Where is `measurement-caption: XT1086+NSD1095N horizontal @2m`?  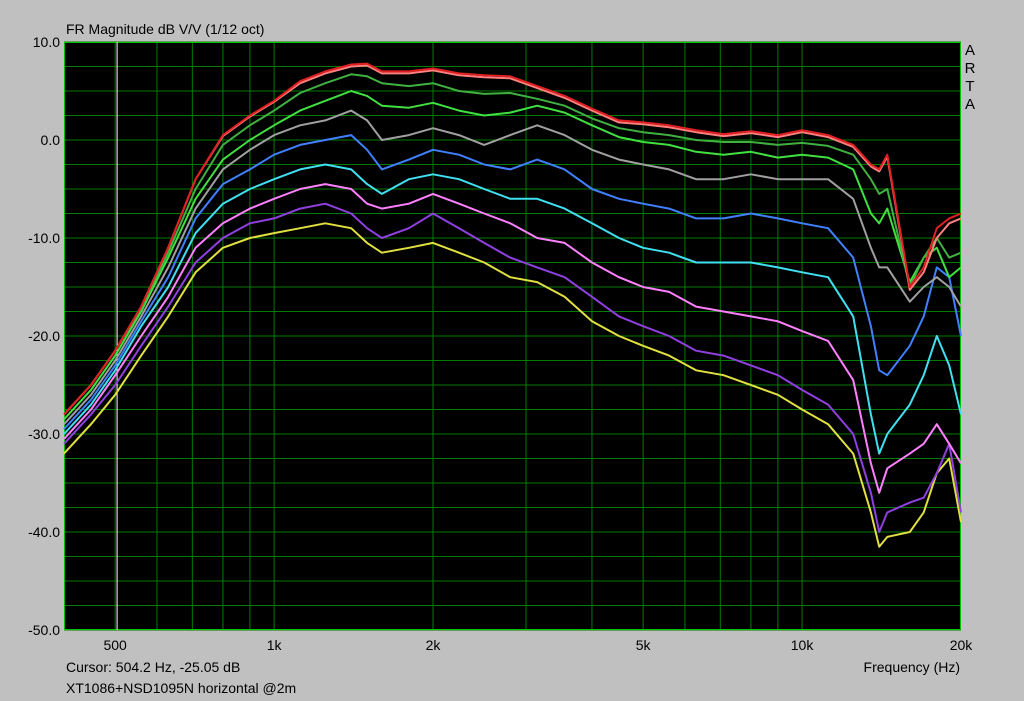
measurement-caption: XT1086+NSD1095N horizontal @2m is located at coordinates (181, 688).